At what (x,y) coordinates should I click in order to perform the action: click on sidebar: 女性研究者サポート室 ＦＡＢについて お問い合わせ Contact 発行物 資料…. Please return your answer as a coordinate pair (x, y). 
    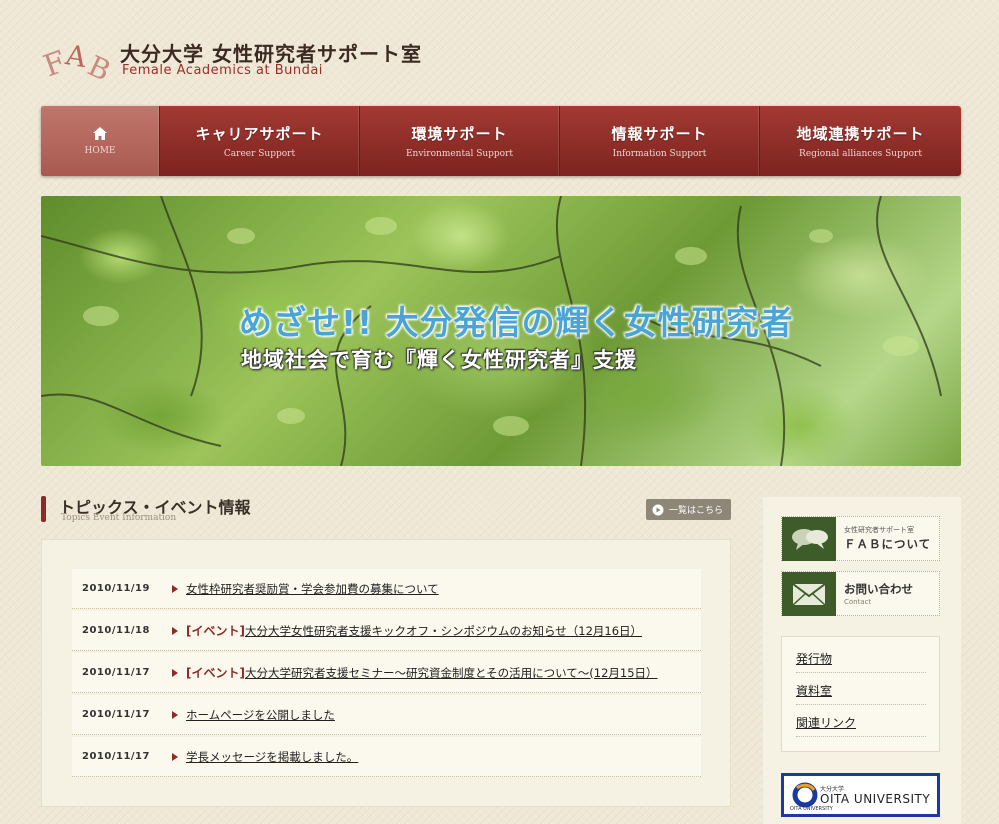
    Looking at the image, I should click on (862, 660).